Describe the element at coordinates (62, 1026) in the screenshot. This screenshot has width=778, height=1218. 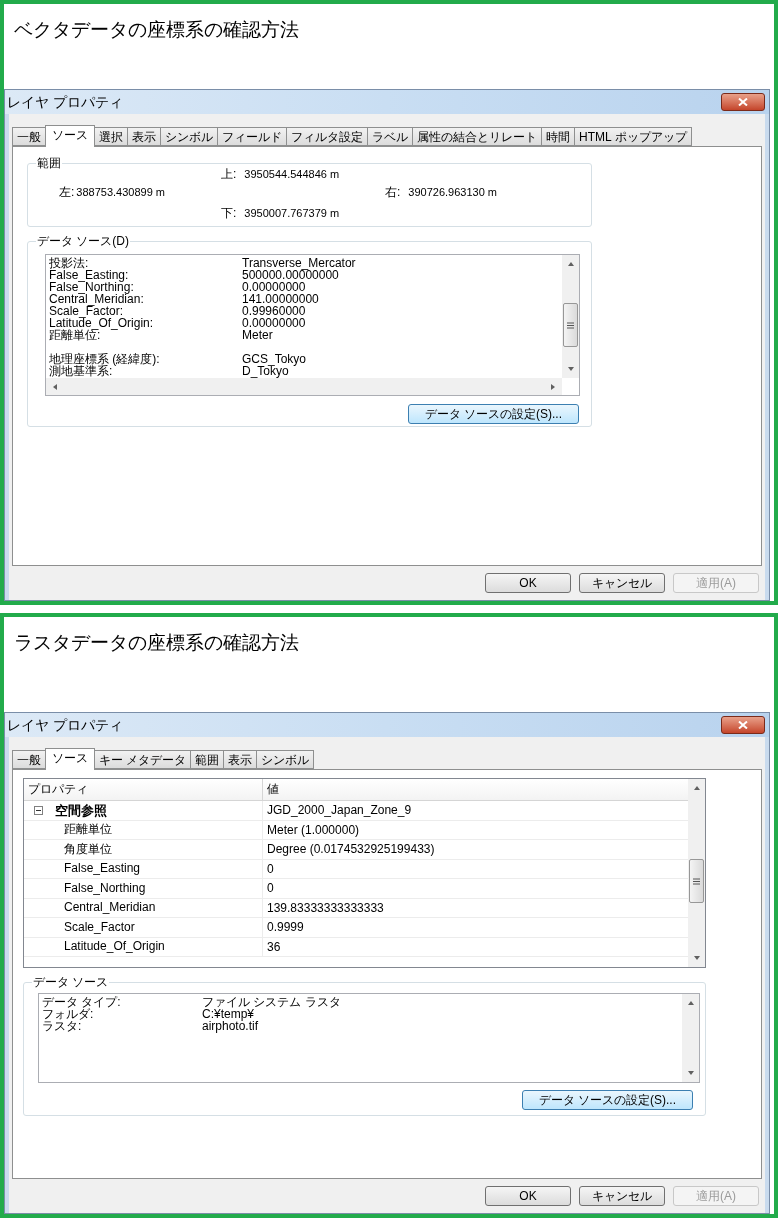
I see `property-label: ラスタ:` at that location.